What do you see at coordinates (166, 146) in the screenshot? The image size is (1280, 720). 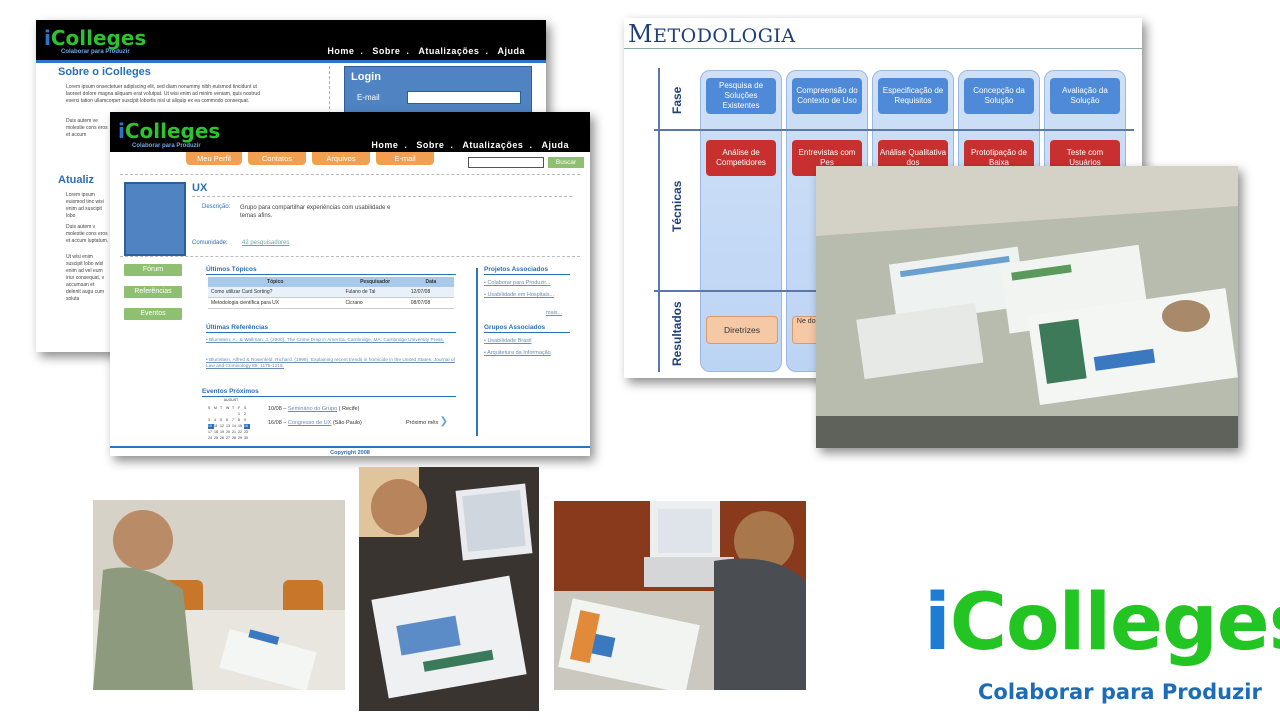 I see `site-tagline: Colaborar para Produzir` at bounding box center [166, 146].